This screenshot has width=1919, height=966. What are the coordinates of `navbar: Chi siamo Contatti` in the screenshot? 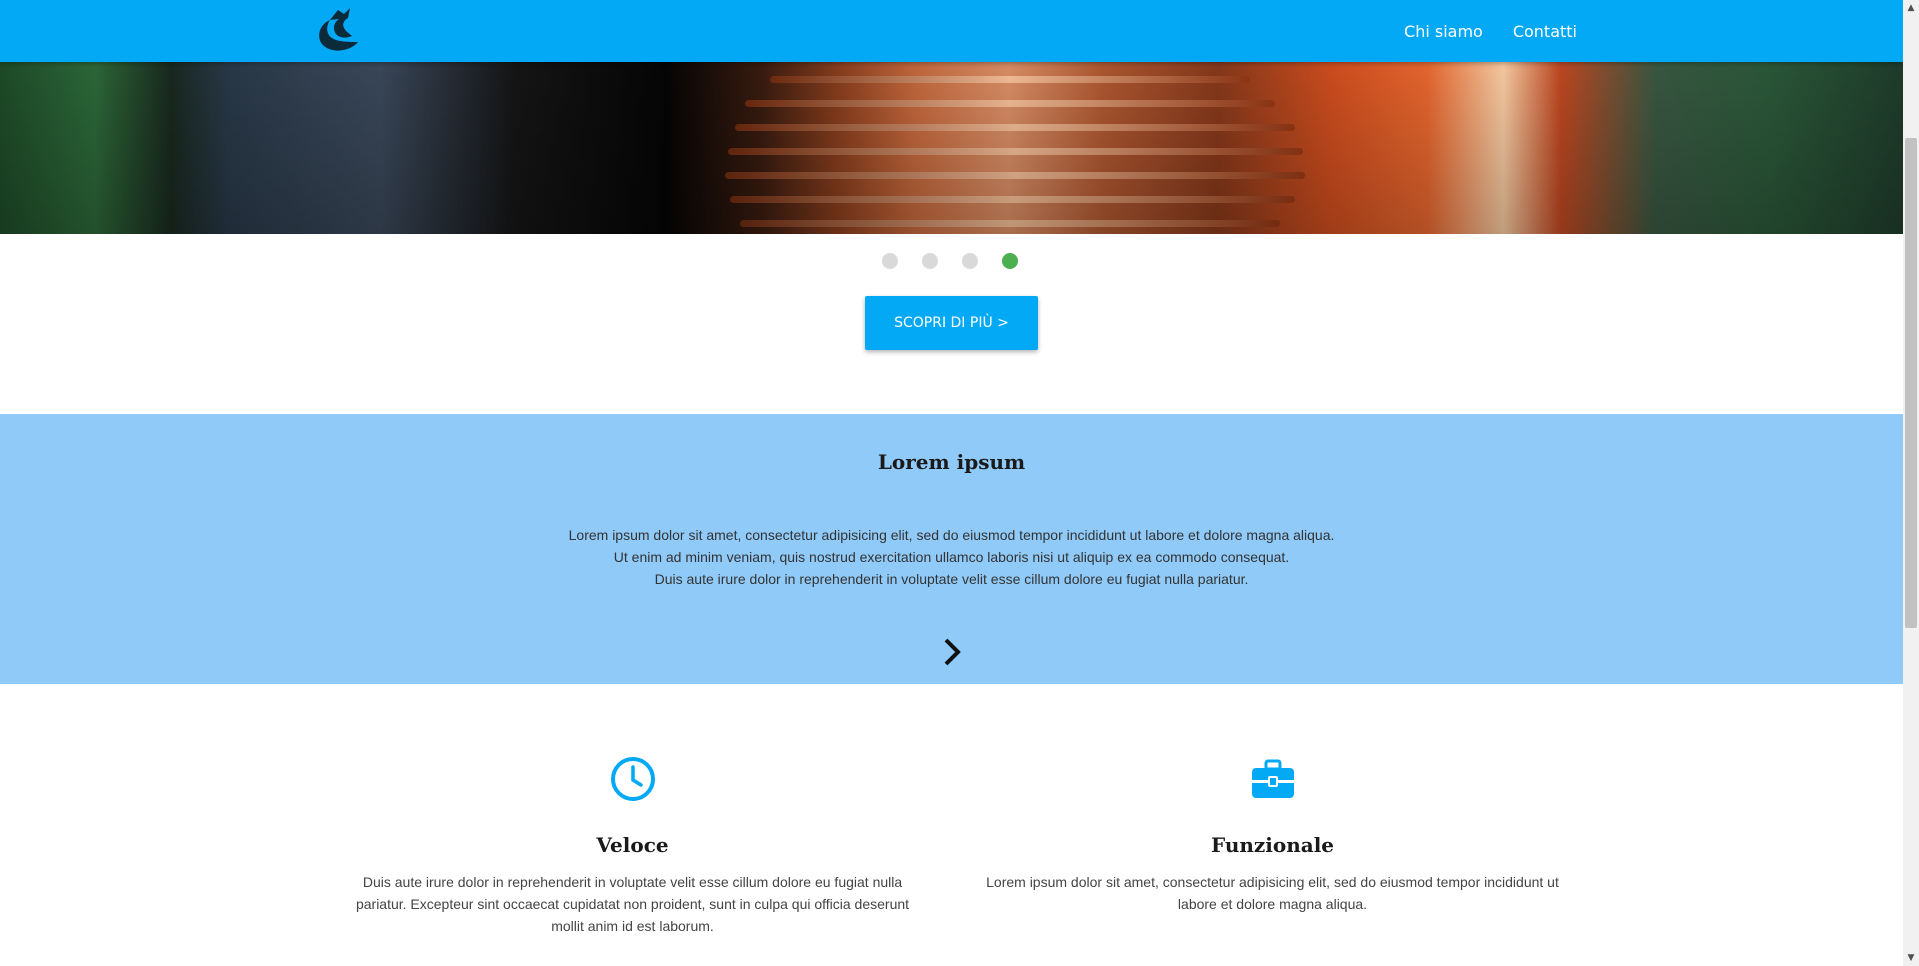 It's located at (951, 31).